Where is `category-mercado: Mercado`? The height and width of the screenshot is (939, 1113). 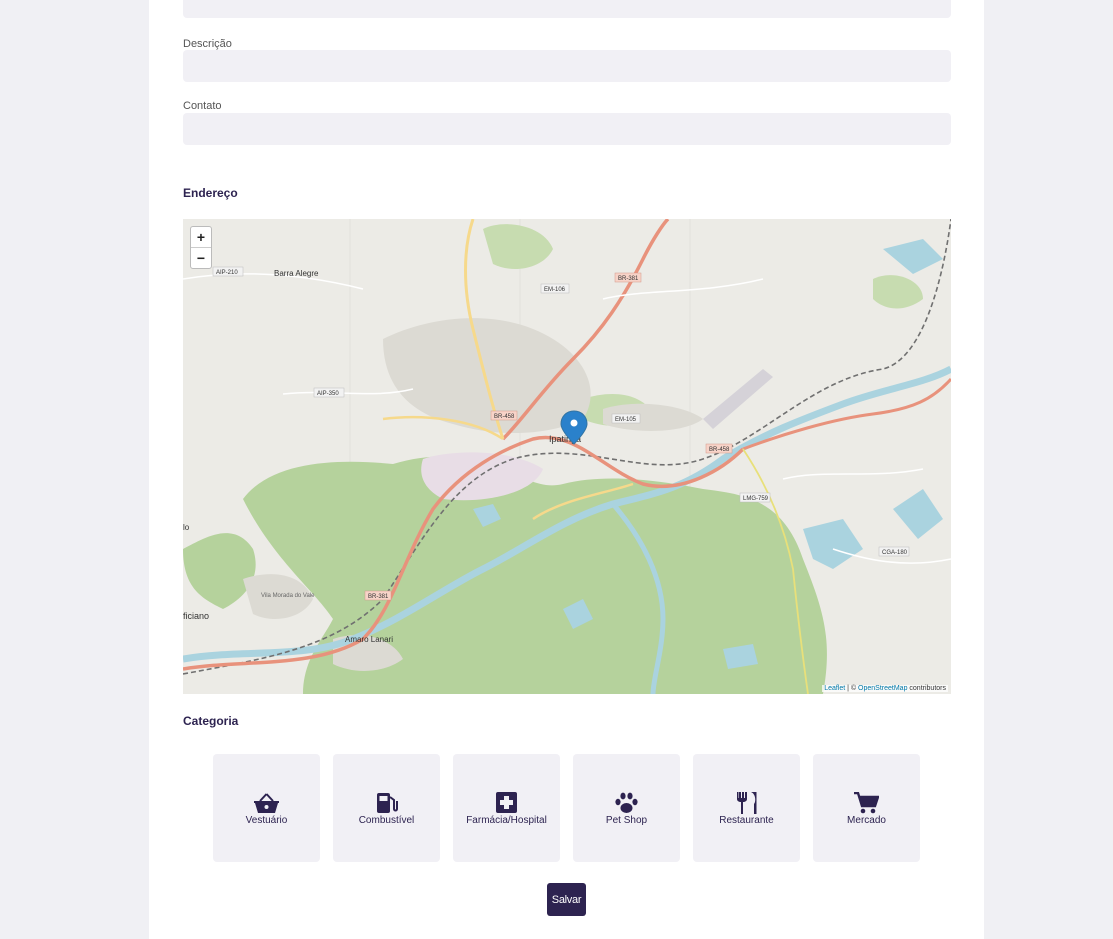 category-mercado: Mercado is located at coordinates (866, 808).